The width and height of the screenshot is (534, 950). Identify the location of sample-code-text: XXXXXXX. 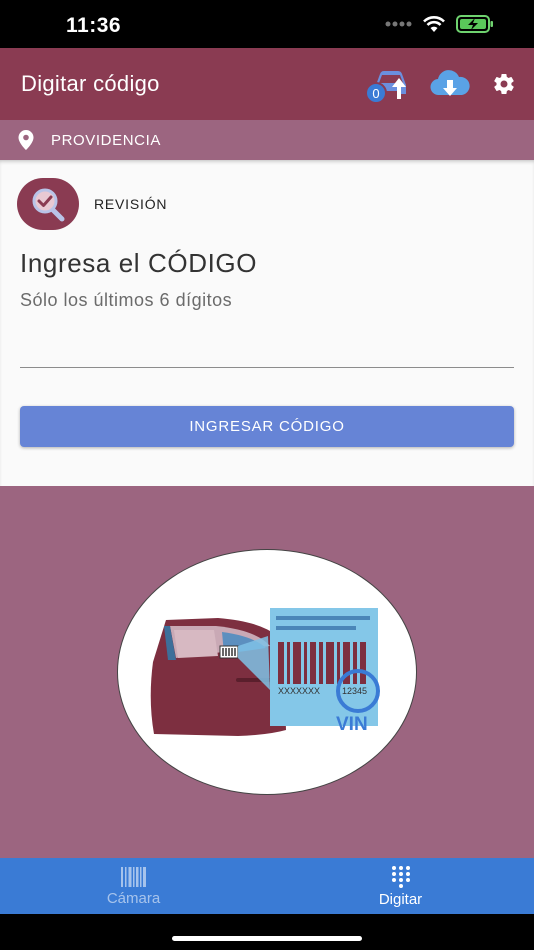
(299, 691).